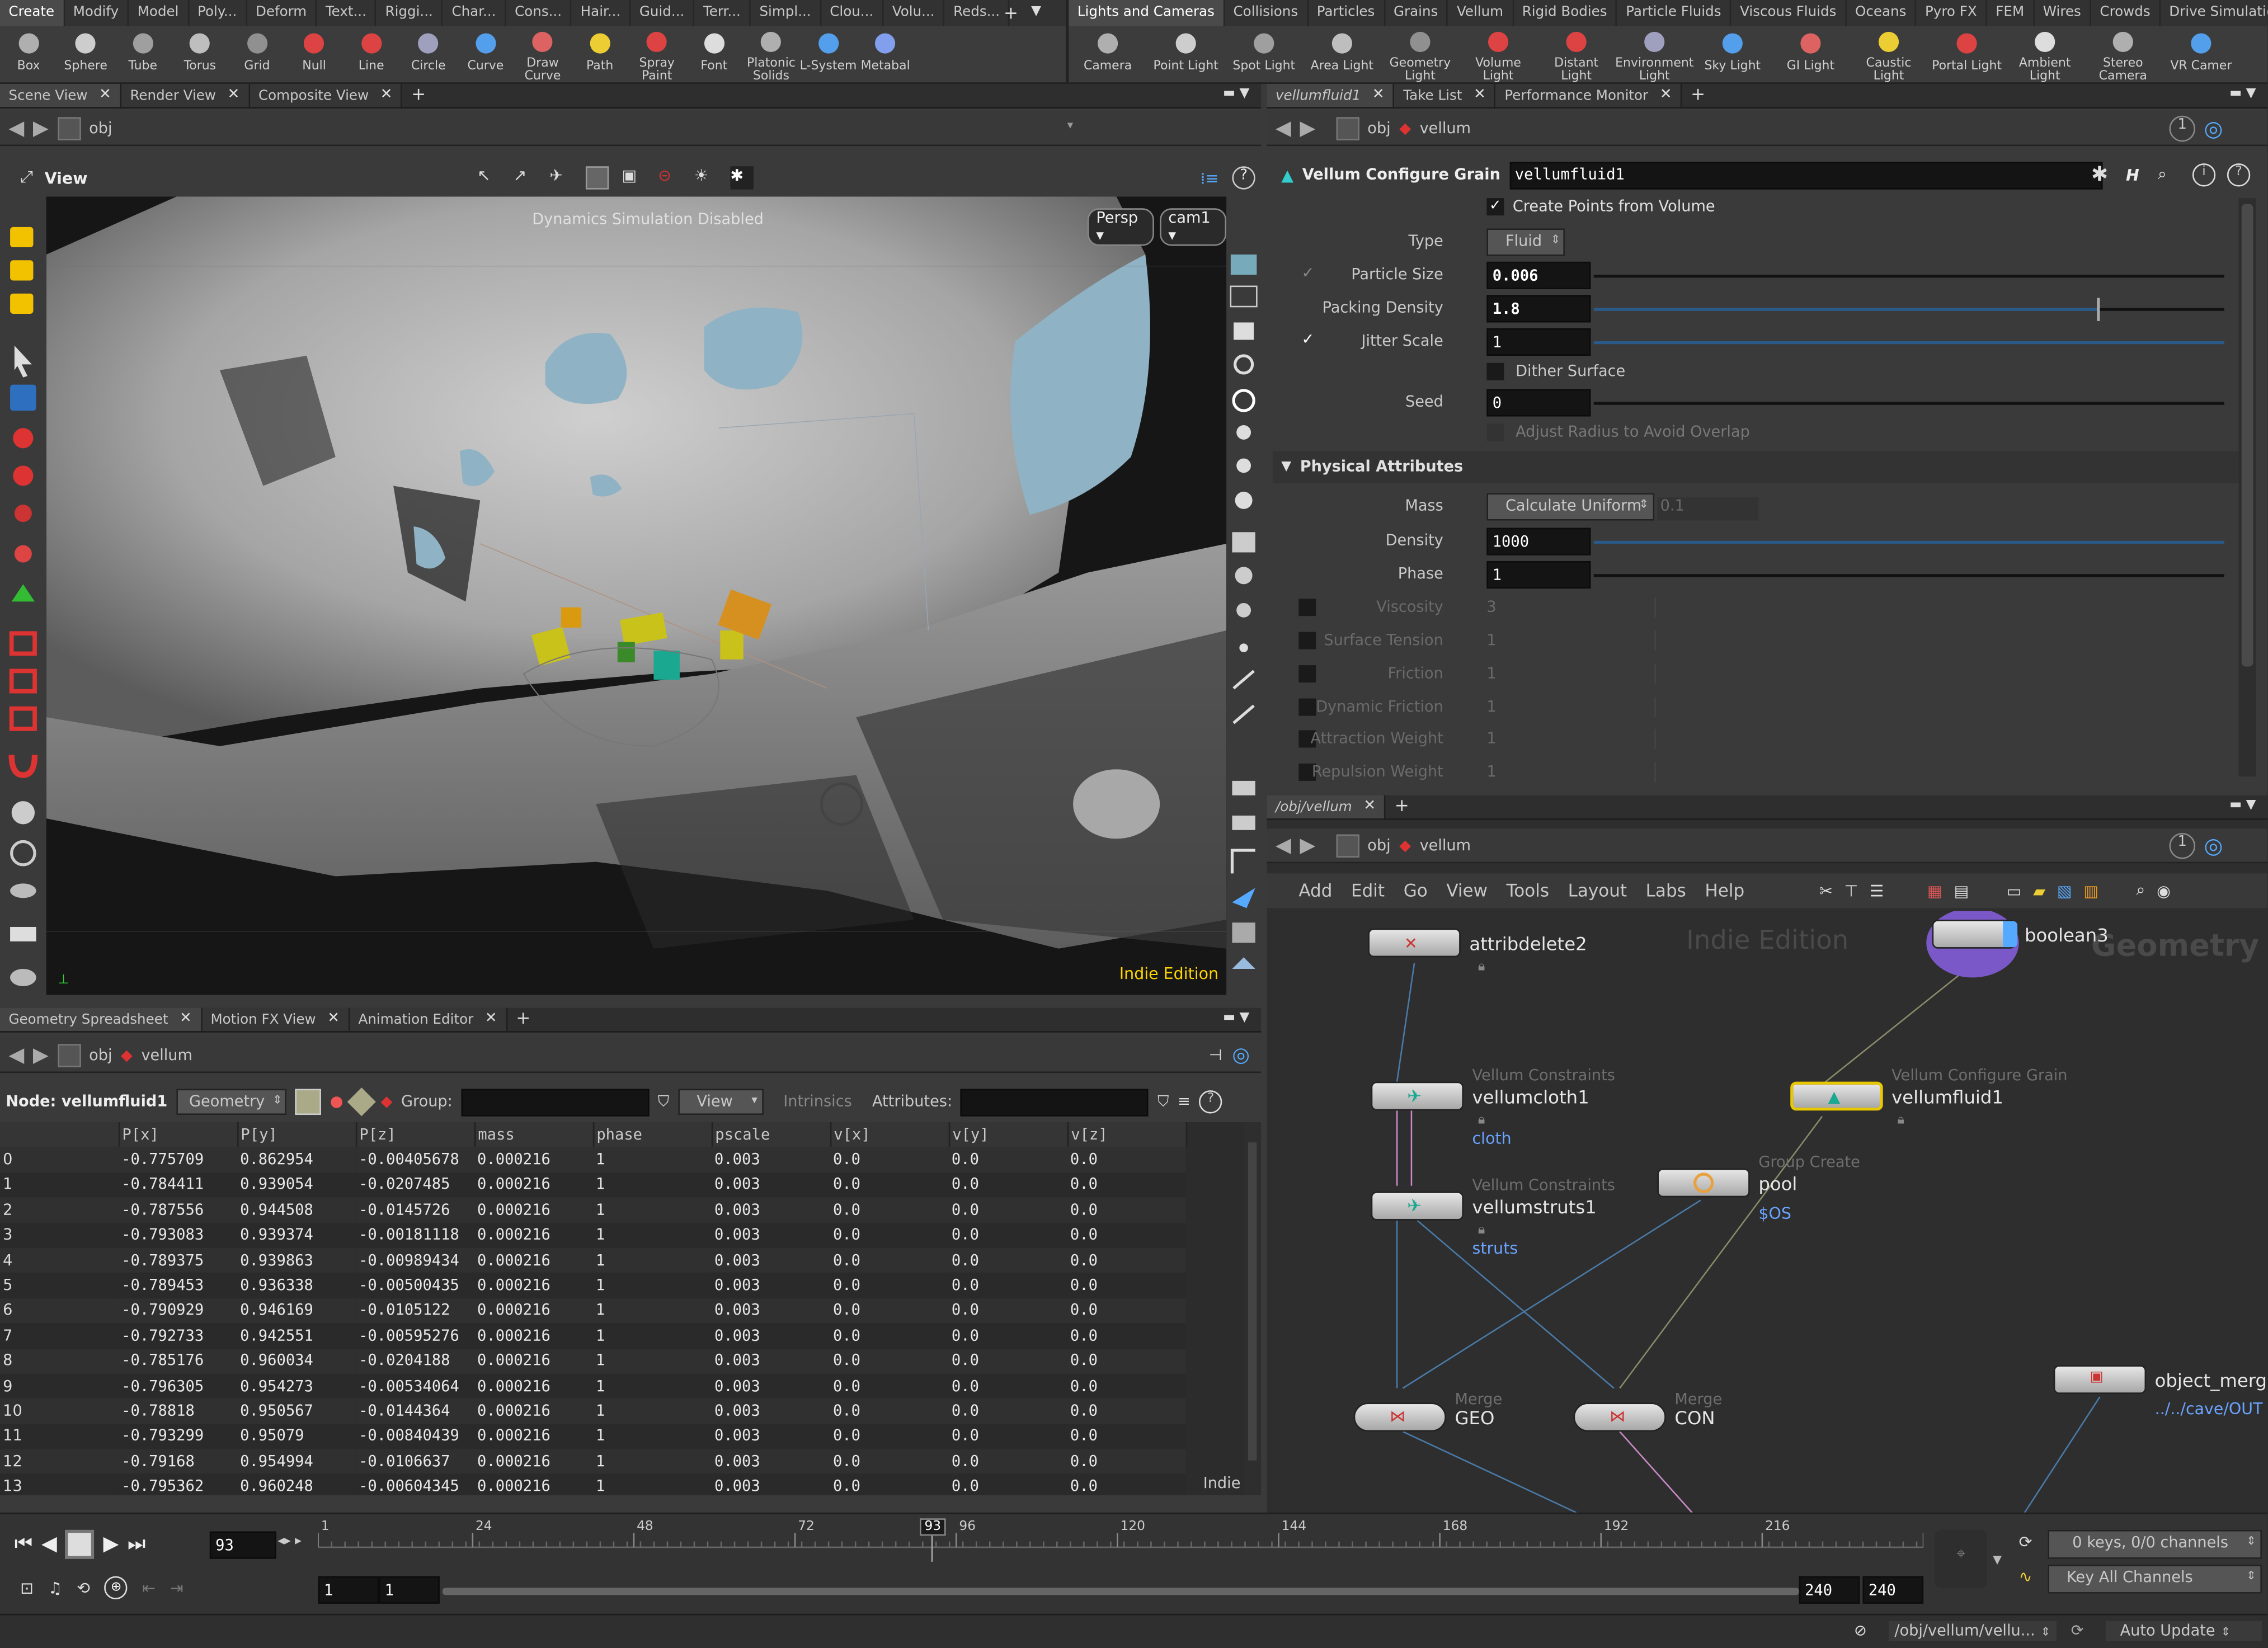 This screenshot has width=2268, height=1648. What do you see at coordinates (101, 1019) in the screenshot?
I see `tab-geometry-spreadsheet: Geometry Spreadsheet ✕` at bounding box center [101, 1019].